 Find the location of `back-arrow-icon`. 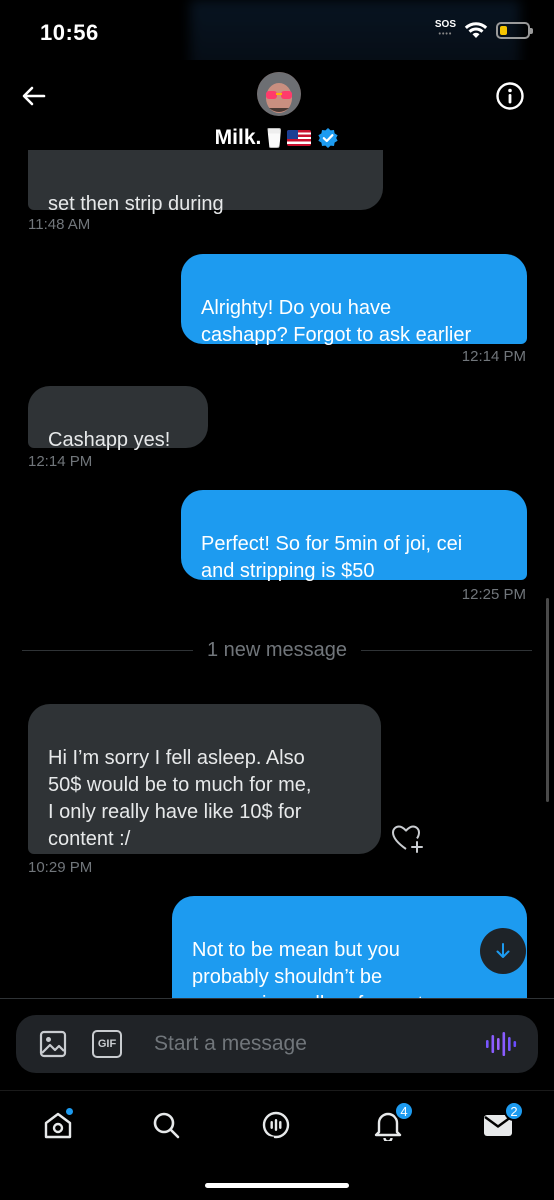

back-arrow-icon is located at coordinates (34, 96).